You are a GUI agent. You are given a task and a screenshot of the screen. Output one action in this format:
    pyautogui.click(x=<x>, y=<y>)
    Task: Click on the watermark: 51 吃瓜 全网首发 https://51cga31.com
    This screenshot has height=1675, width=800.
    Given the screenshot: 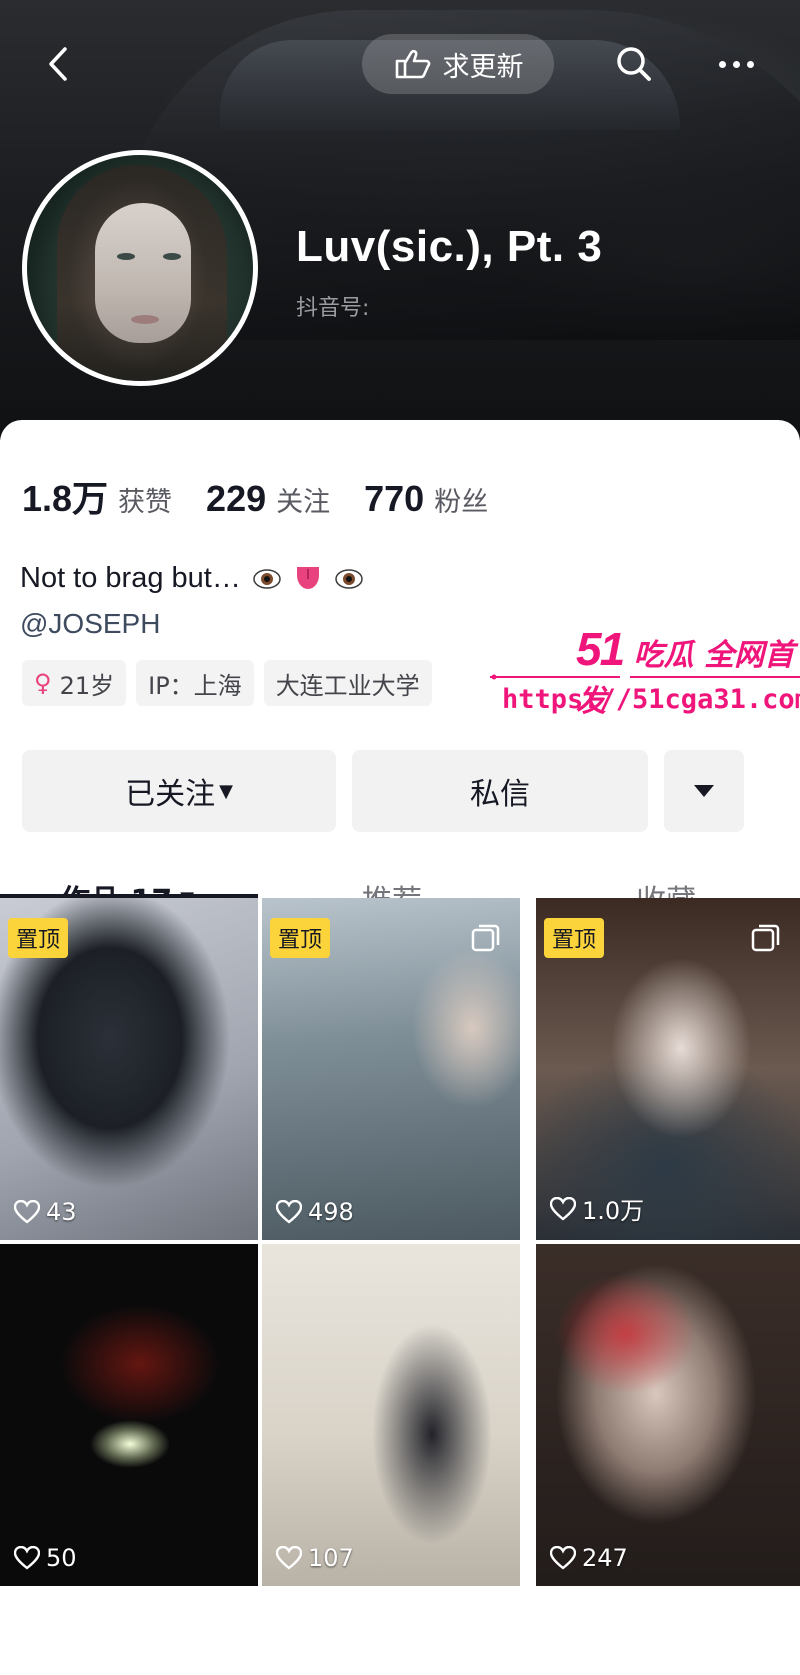 What is the action you would take?
    pyautogui.click(x=645, y=672)
    